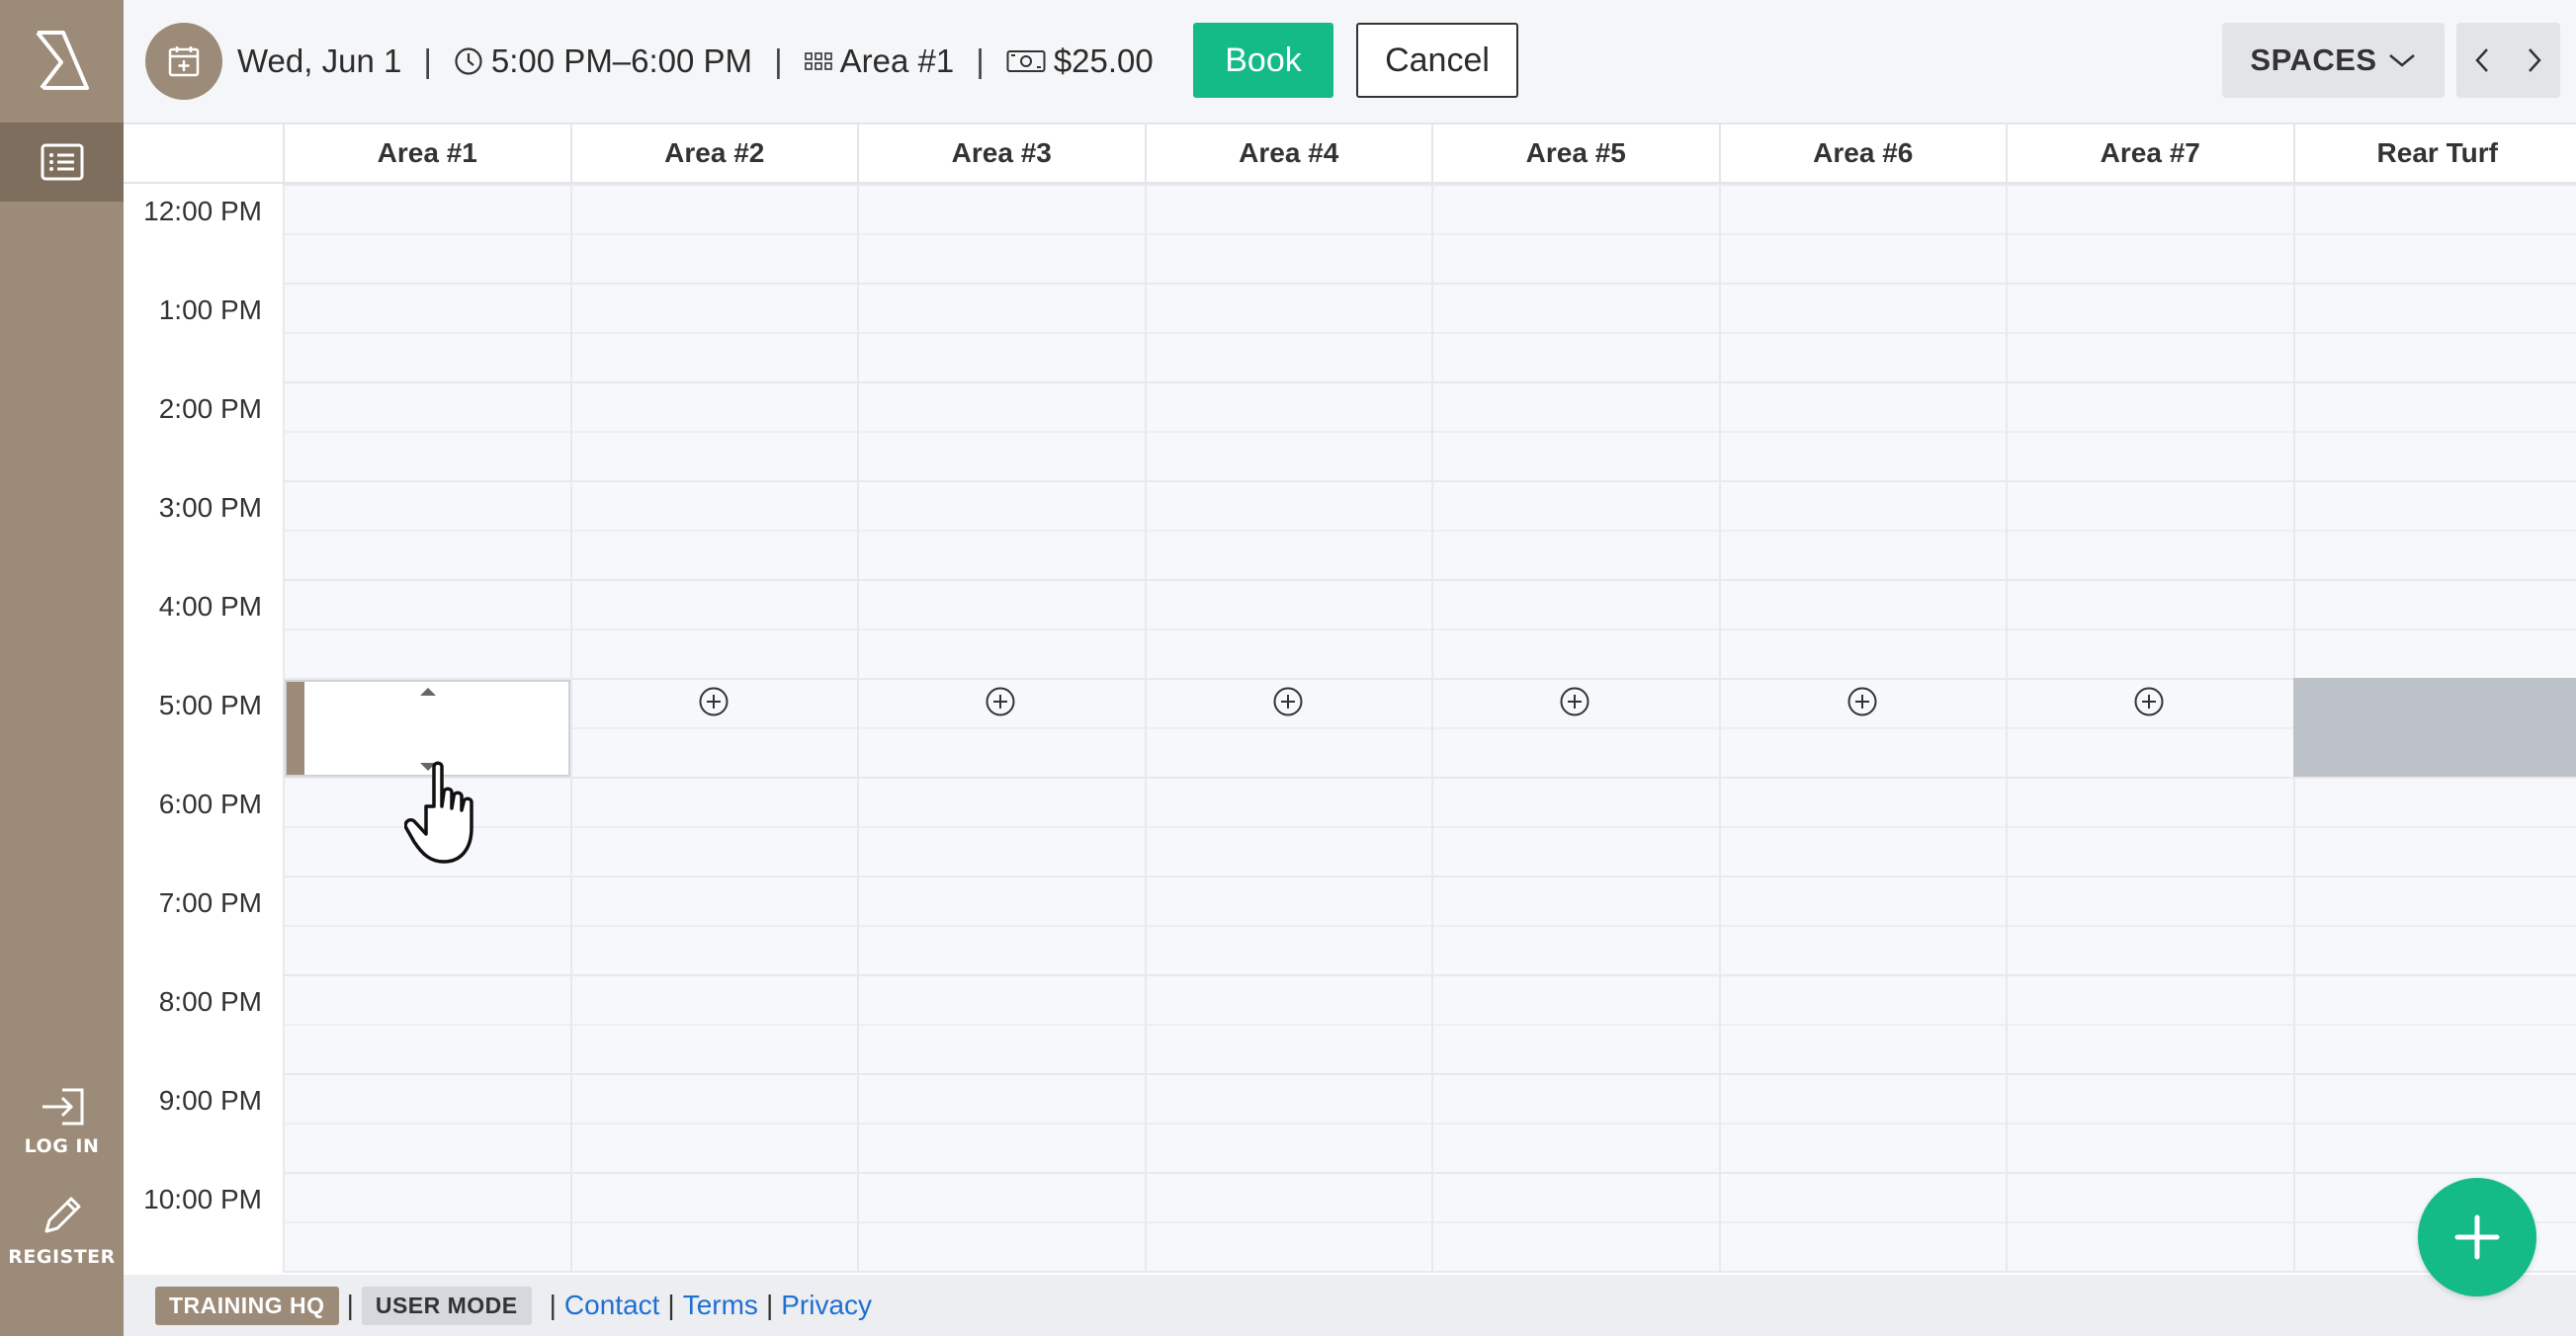  Describe the element at coordinates (1575, 153) in the screenshot. I see `column-header: Area #5` at that location.